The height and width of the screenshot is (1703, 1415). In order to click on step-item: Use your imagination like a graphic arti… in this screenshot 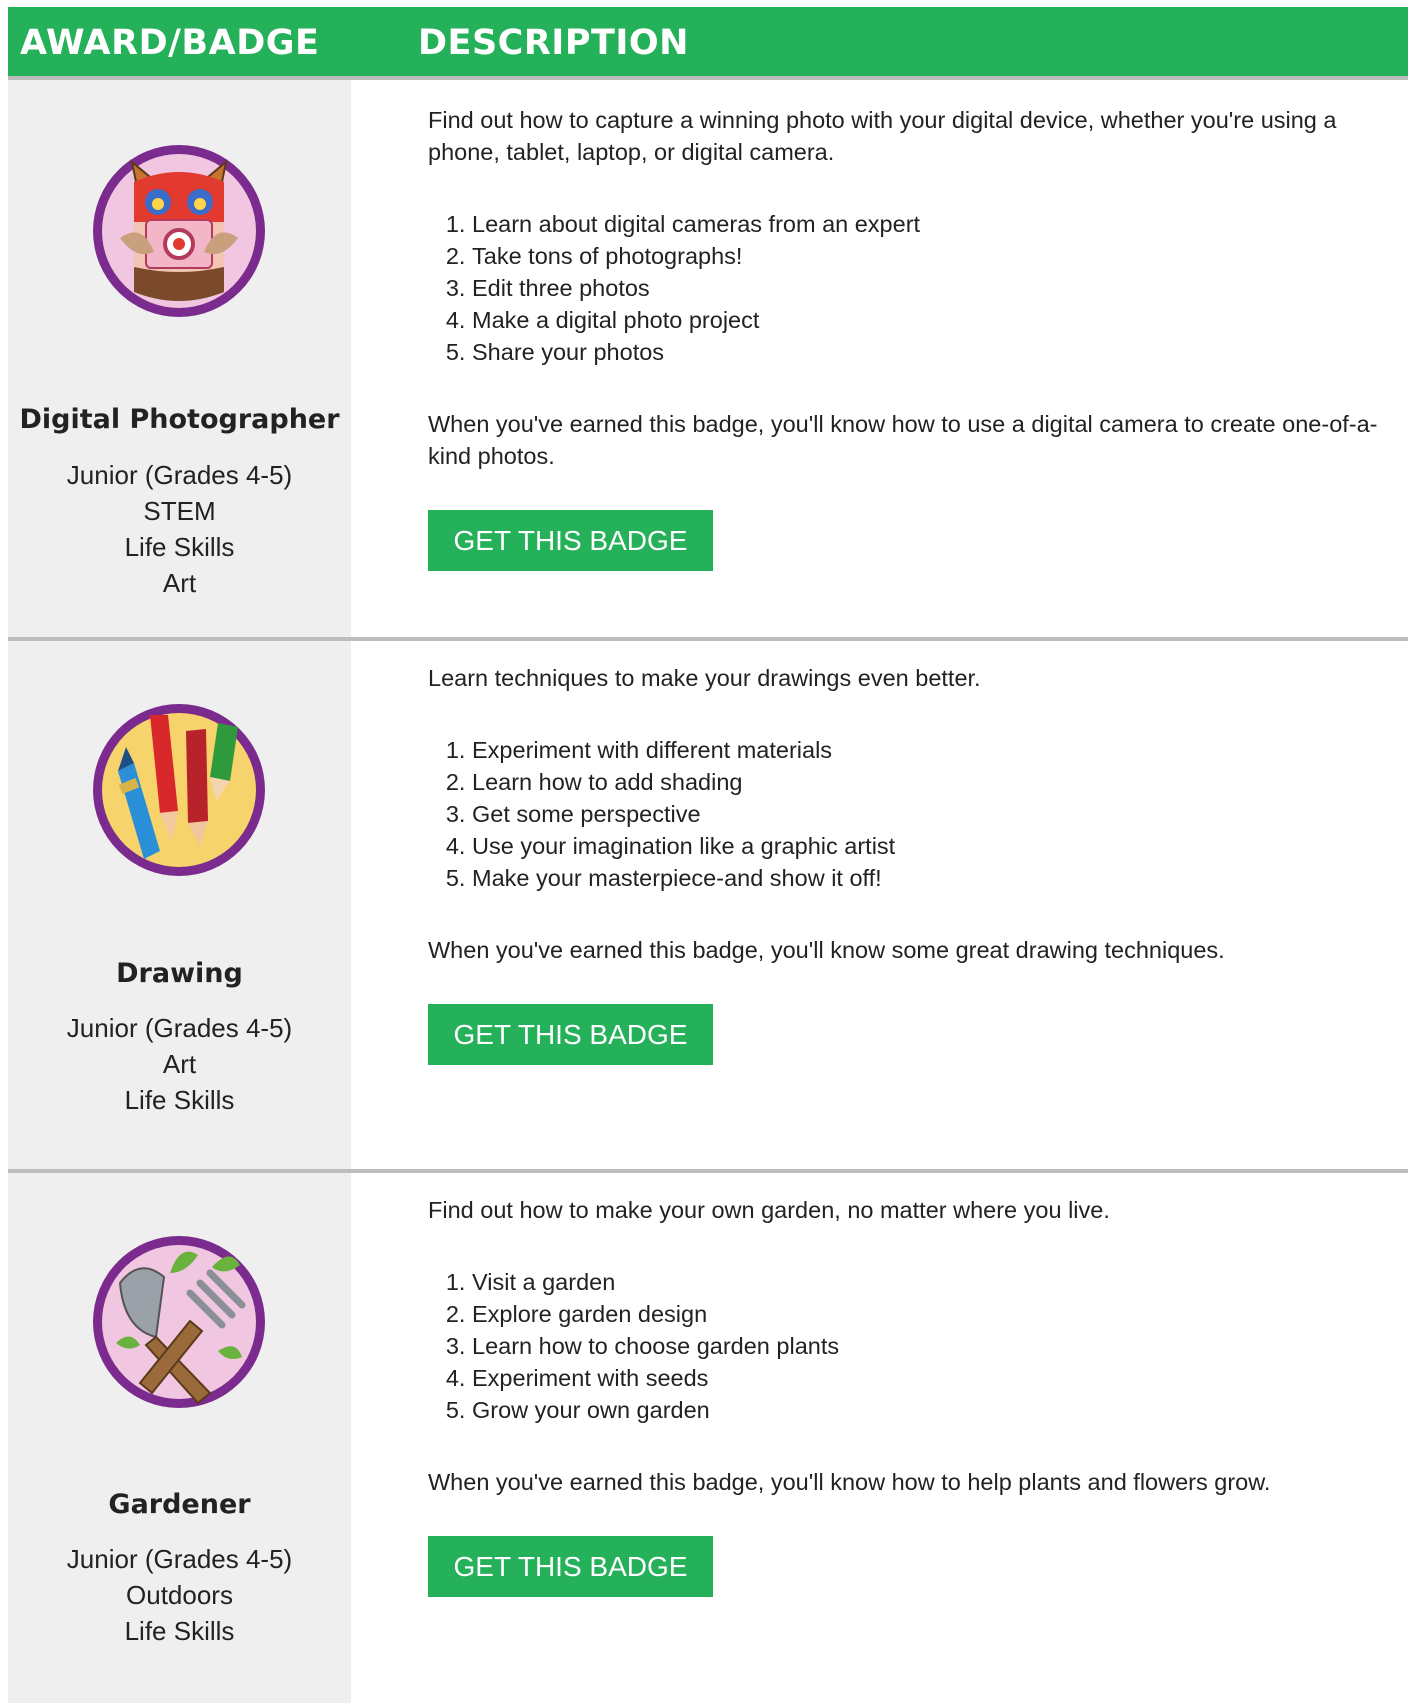, I will do `click(930, 846)`.